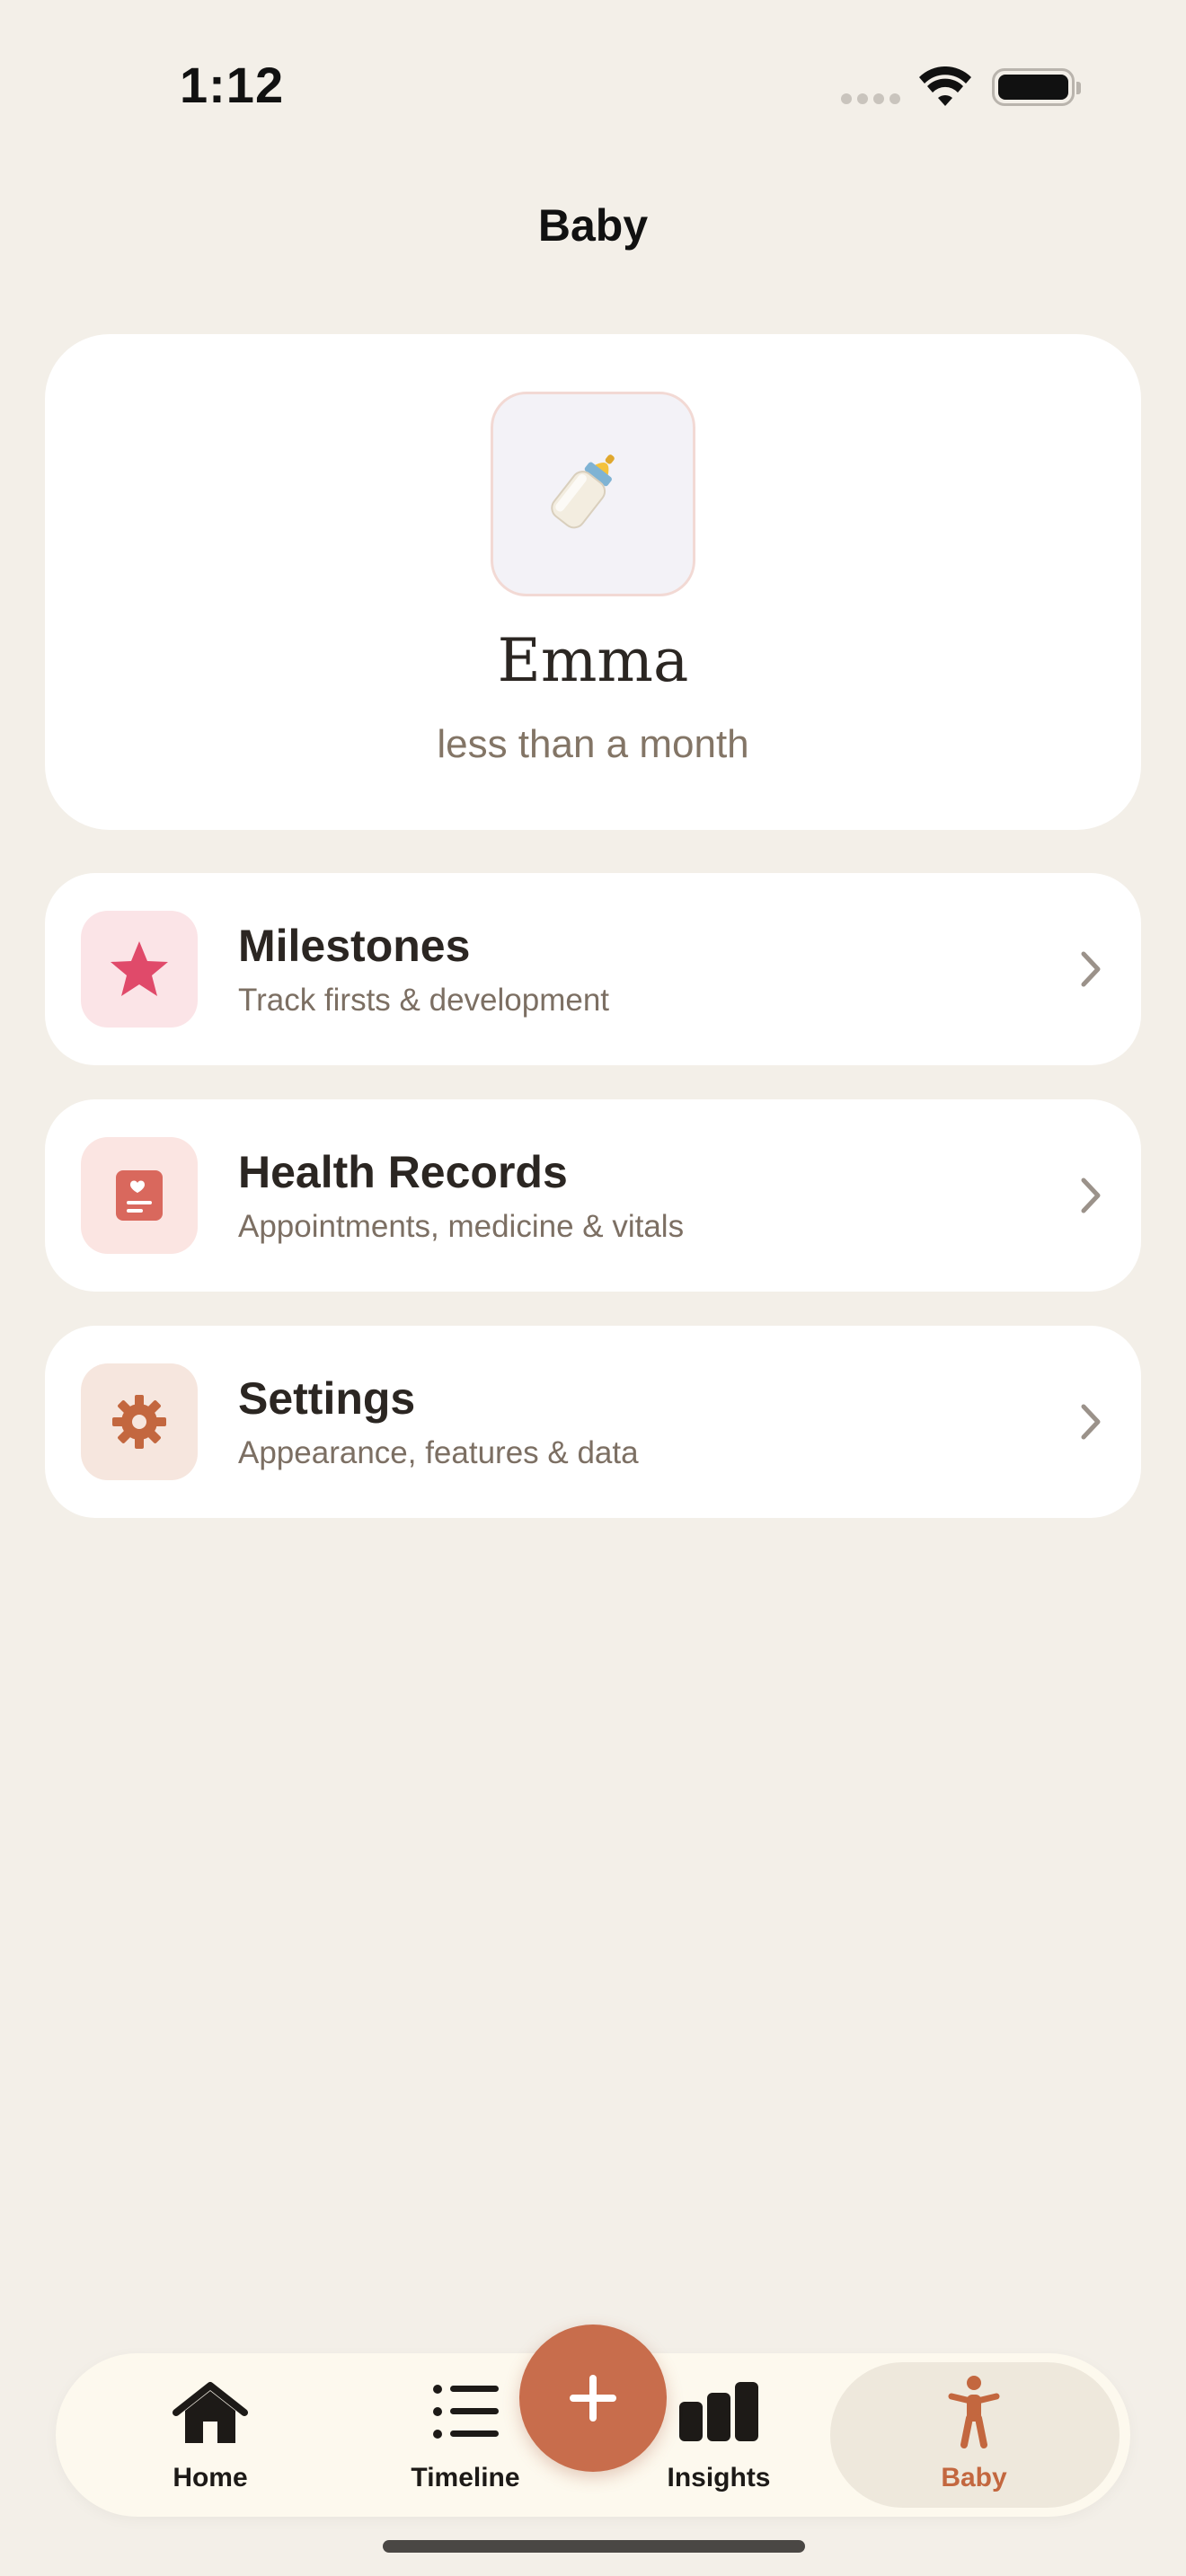 Image resolution: width=1186 pixels, height=2576 pixels. I want to click on health-record-icon, so click(139, 1195).